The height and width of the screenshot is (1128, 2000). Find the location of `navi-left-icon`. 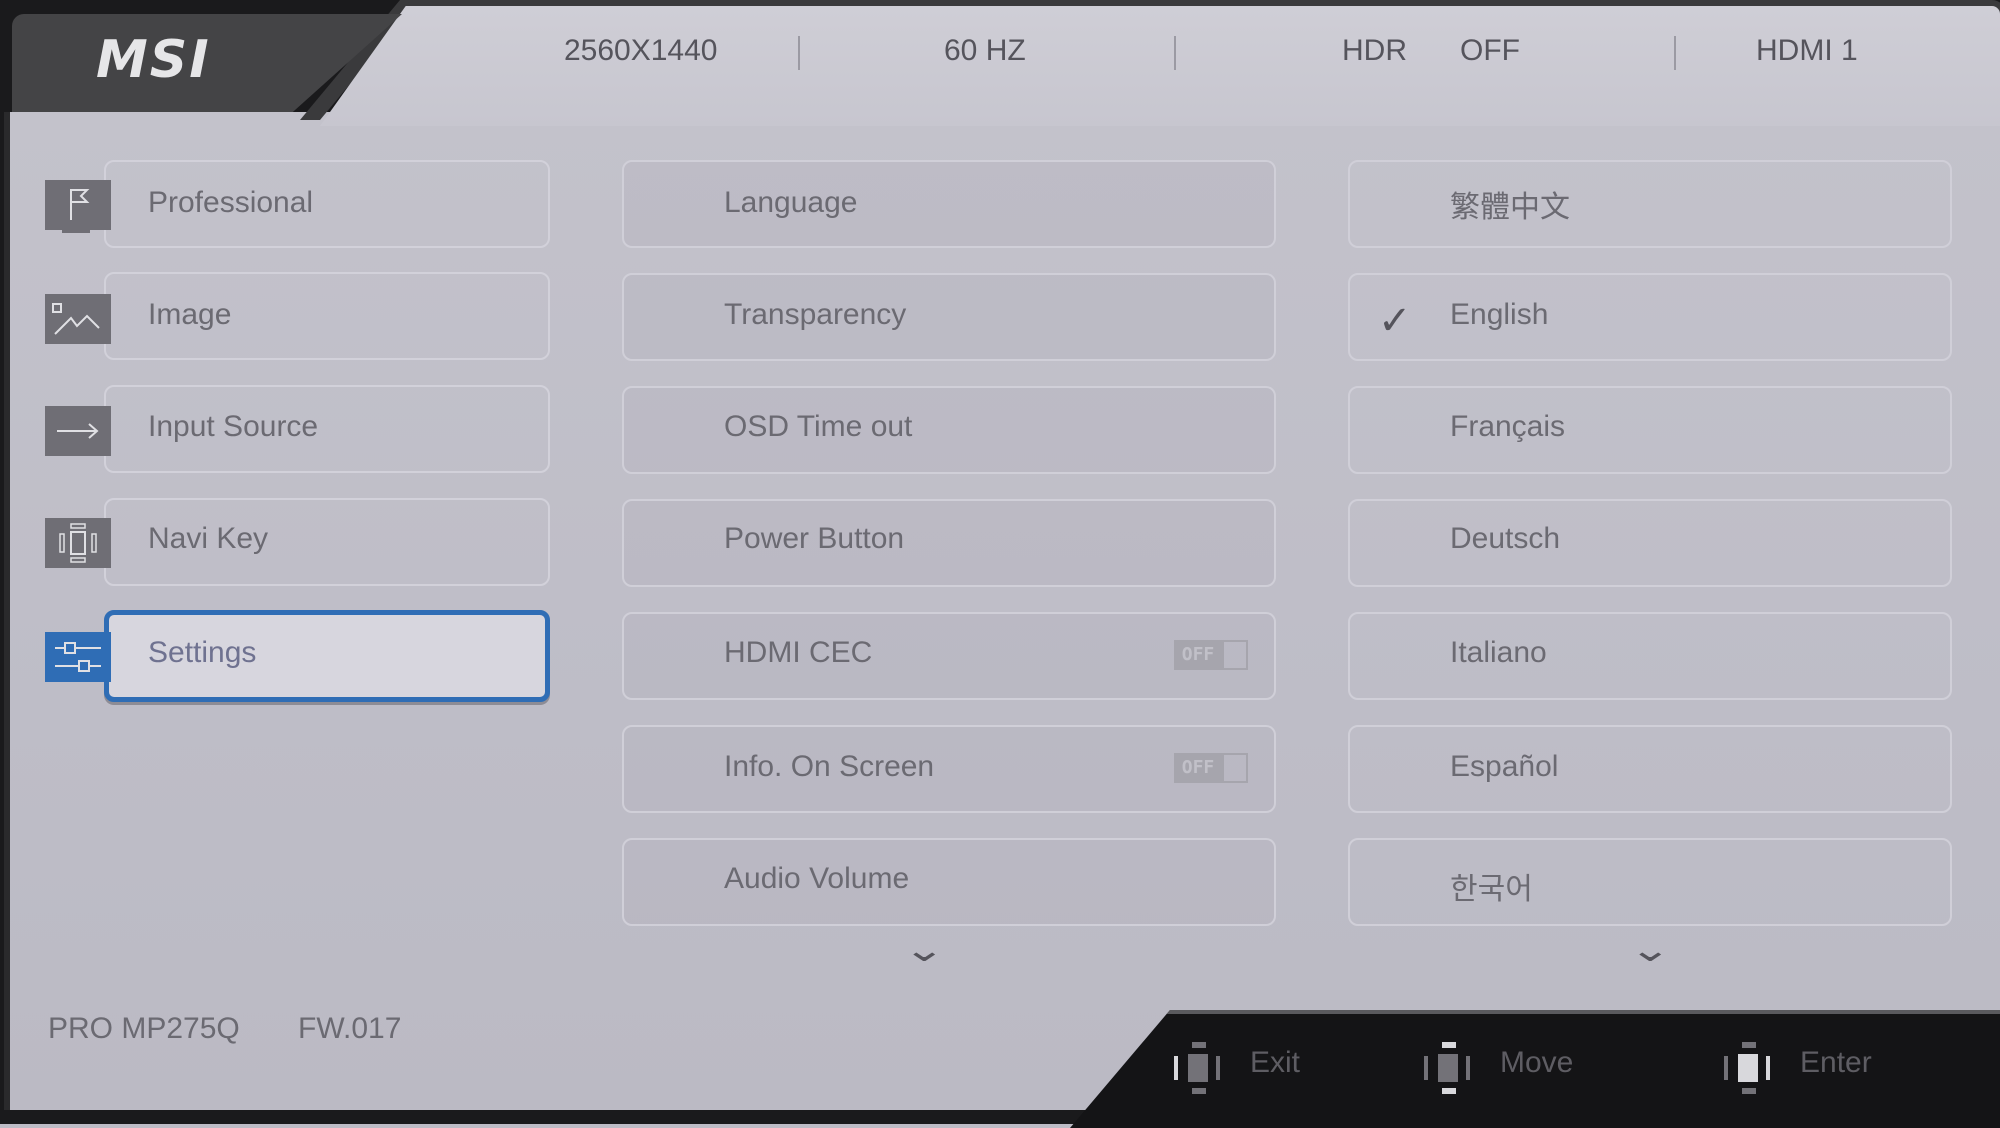

navi-left-icon is located at coordinates (1202, 1068).